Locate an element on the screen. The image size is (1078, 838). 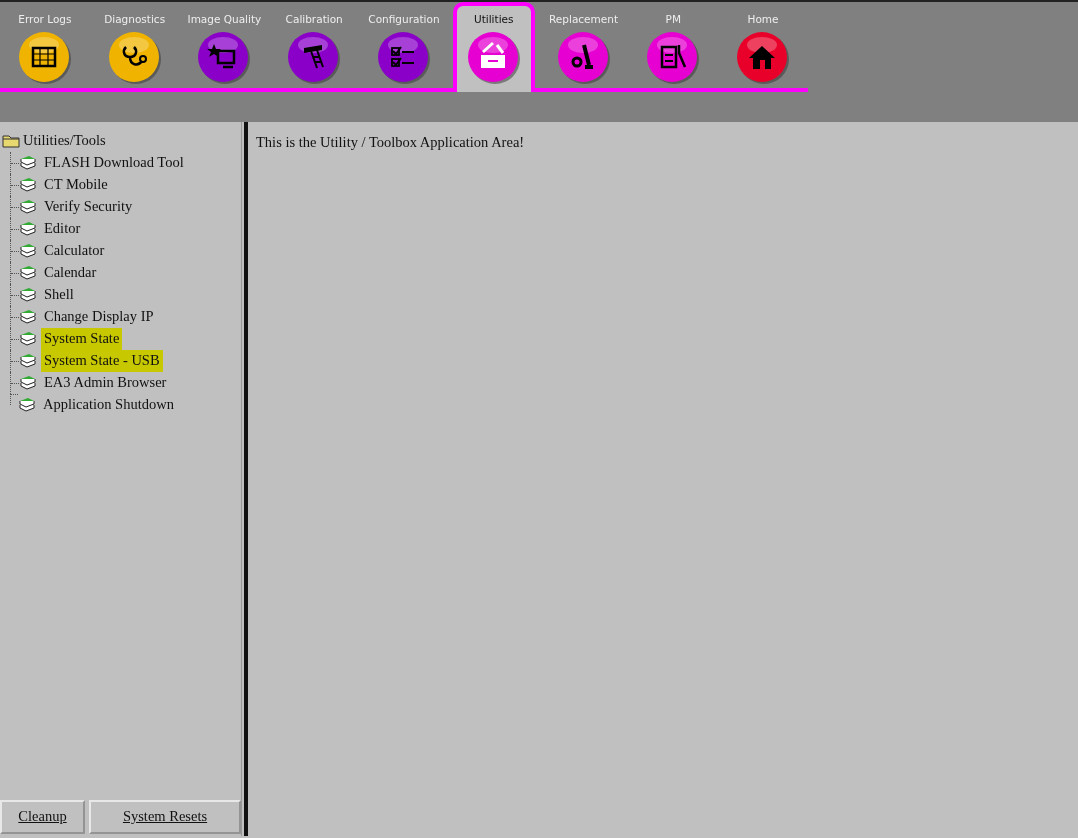
tree-item: System State - USB is located at coordinates (102, 361).